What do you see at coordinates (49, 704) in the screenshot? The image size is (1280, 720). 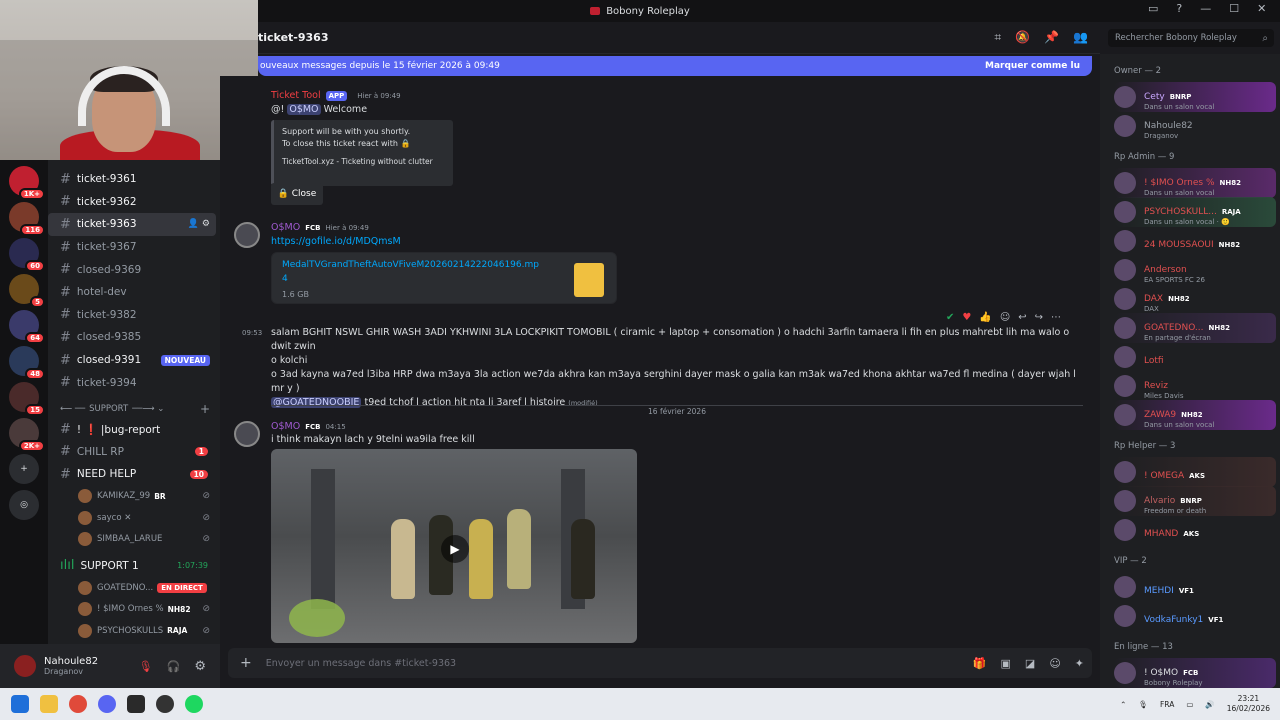 I see `file-explorer-icon` at bounding box center [49, 704].